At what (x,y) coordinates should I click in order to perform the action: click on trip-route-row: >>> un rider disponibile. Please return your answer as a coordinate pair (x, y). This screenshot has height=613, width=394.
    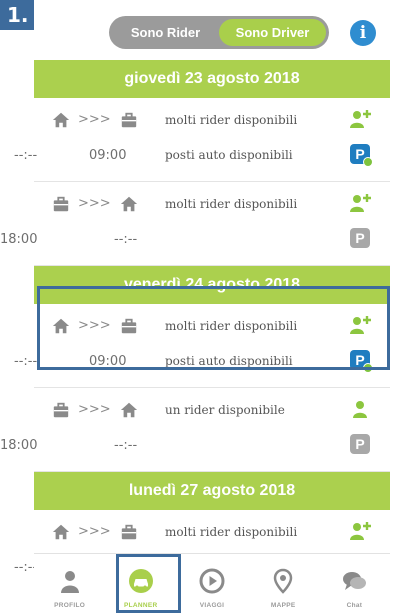
    Looking at the image, I should click on (212, 410).